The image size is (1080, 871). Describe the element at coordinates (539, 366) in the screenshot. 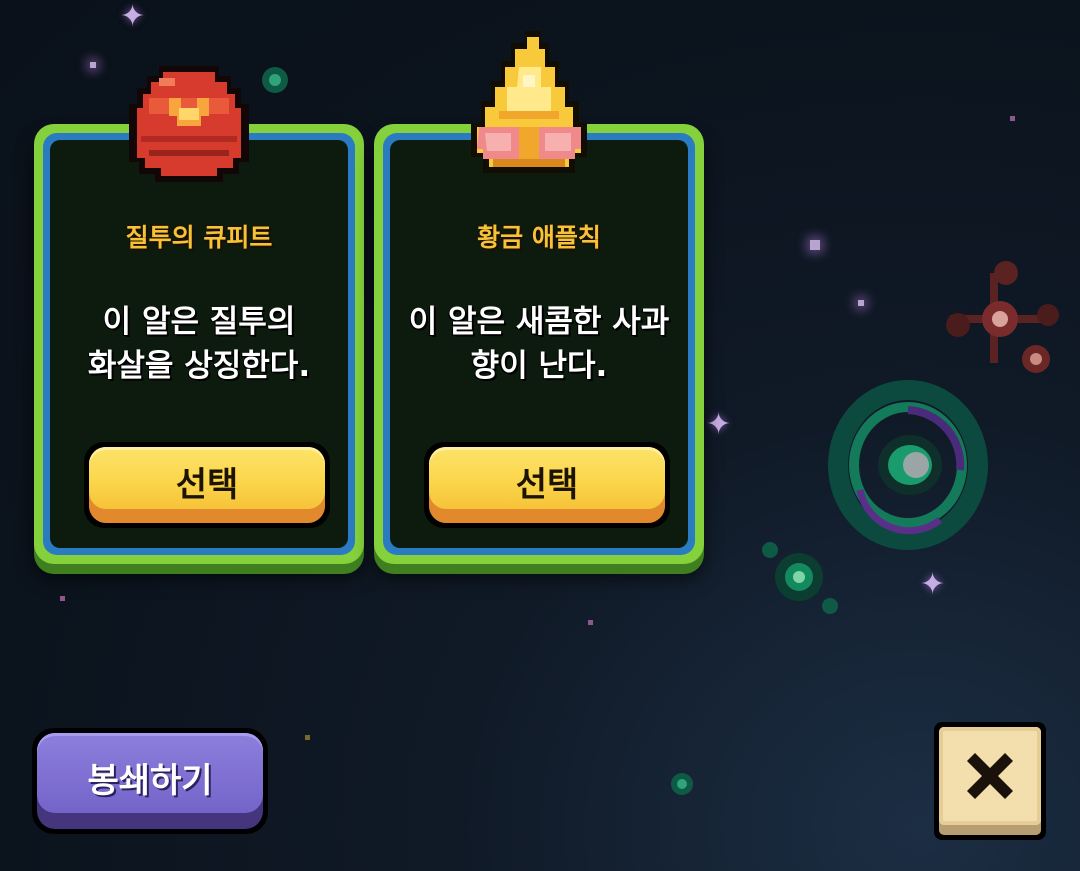

I see `egg-description-line: 향이 난다.` at that location.